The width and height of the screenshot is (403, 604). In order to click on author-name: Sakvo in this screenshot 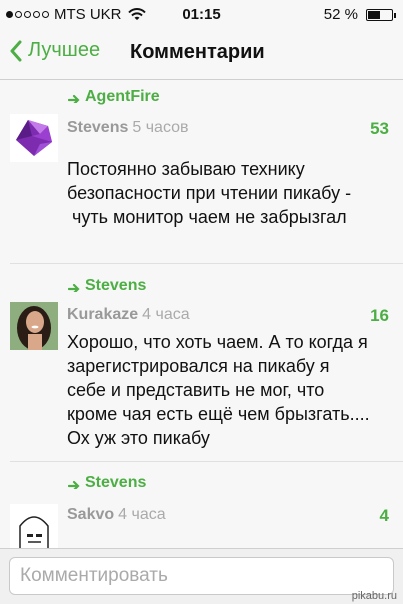, I will do `click(91, 514)`.